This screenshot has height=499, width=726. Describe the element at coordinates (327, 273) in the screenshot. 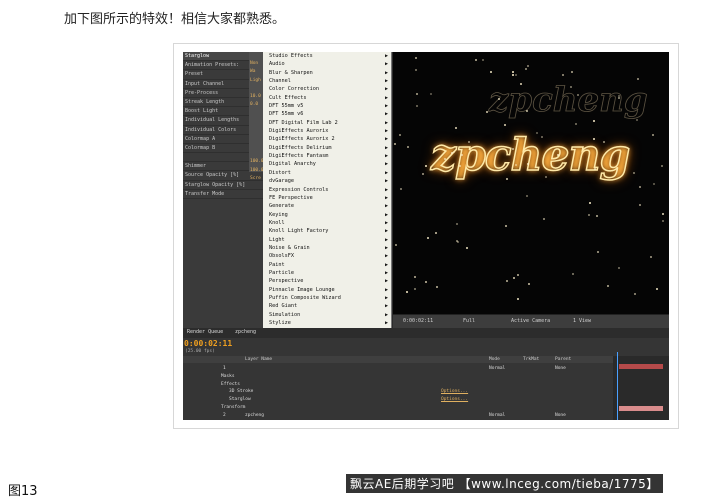

I see `menu-item: Particle ▶` at that location.